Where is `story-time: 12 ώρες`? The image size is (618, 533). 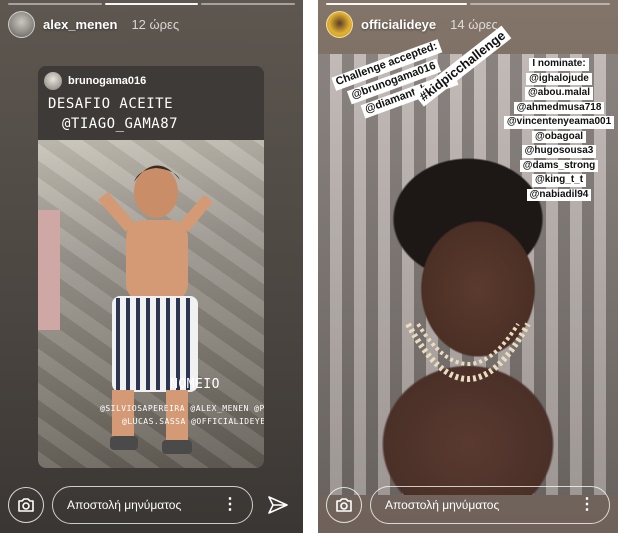
story-time: 12 ώρες is located at coordinates (155, 24).